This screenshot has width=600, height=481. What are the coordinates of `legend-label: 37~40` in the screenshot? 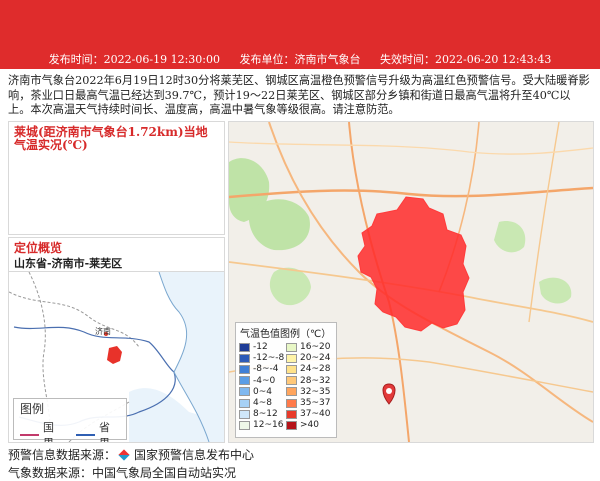 It's located at (315, 414).